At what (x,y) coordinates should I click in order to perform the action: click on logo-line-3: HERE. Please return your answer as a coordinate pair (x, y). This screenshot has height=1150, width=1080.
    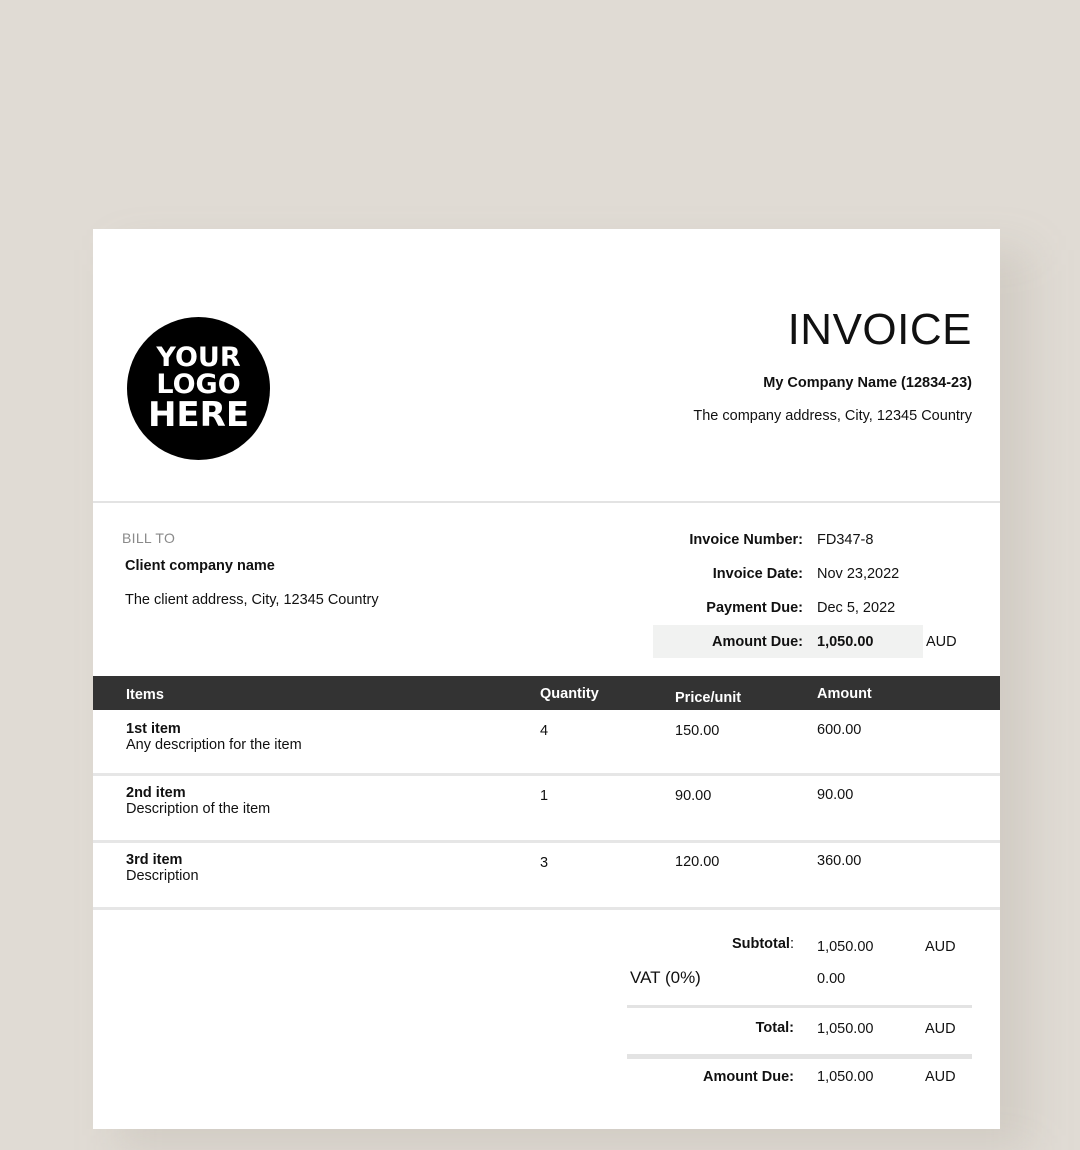
    Looking at the image, I should click on (198, 415).